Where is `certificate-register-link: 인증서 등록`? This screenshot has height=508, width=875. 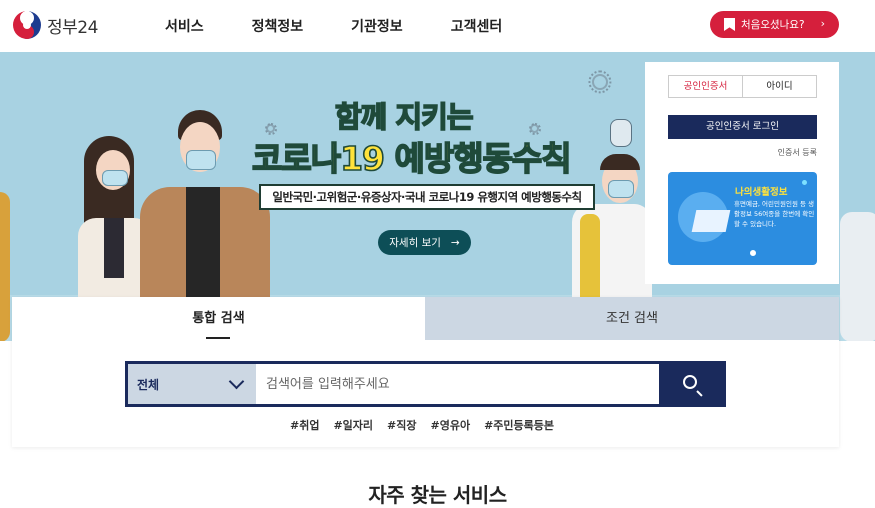 certificate-register-link: 인증서 등록 is located at coordinates (797, 152).